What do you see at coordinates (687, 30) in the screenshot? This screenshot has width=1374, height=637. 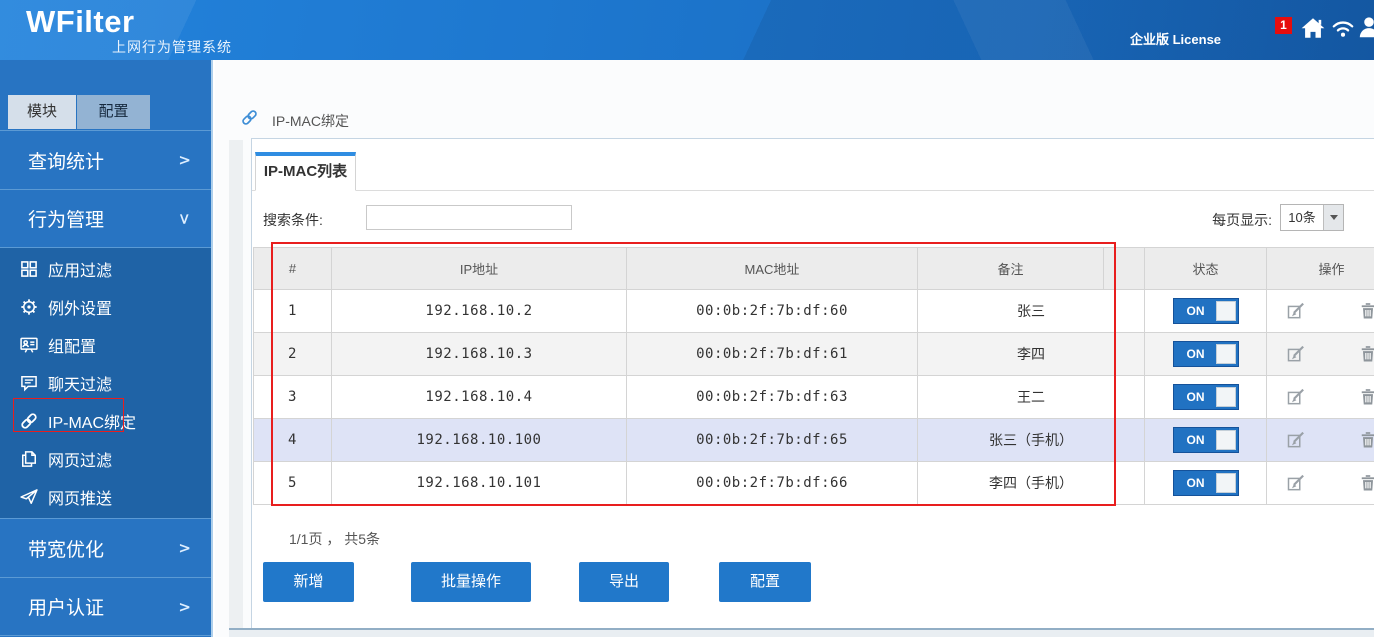 I see `top-header: WFilter 上网行为管理系统 企业版 License 1` at bounding box center [687, 30].